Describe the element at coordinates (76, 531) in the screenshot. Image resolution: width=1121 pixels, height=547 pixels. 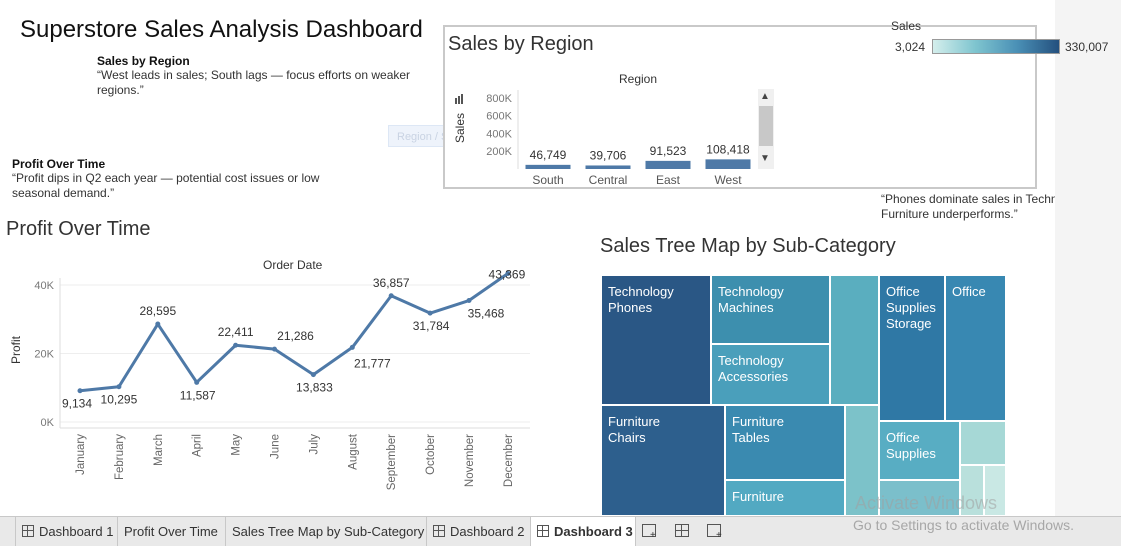
I see `tab-label: Dashboard 1` at that location.